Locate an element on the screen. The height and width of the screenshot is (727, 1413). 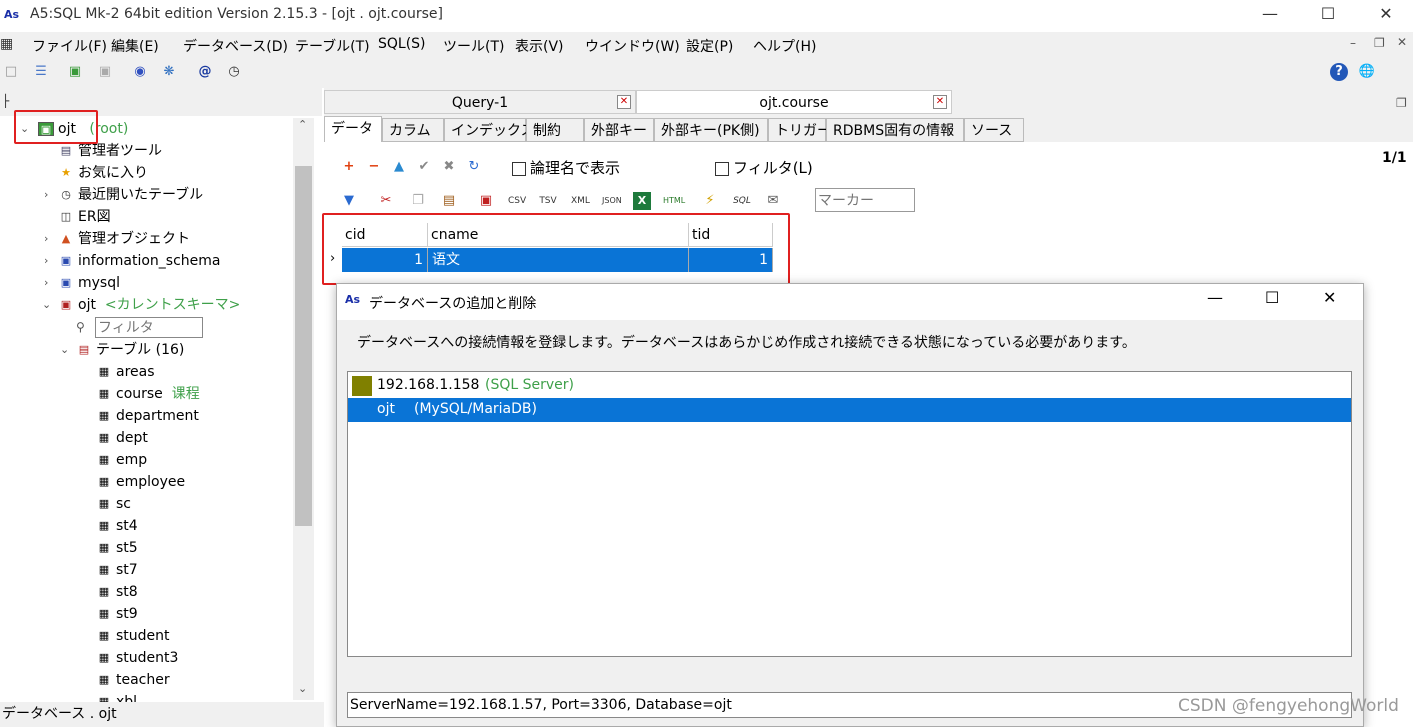
tab-foreign-keys: 外部キー is located at coordinates (619, 130).